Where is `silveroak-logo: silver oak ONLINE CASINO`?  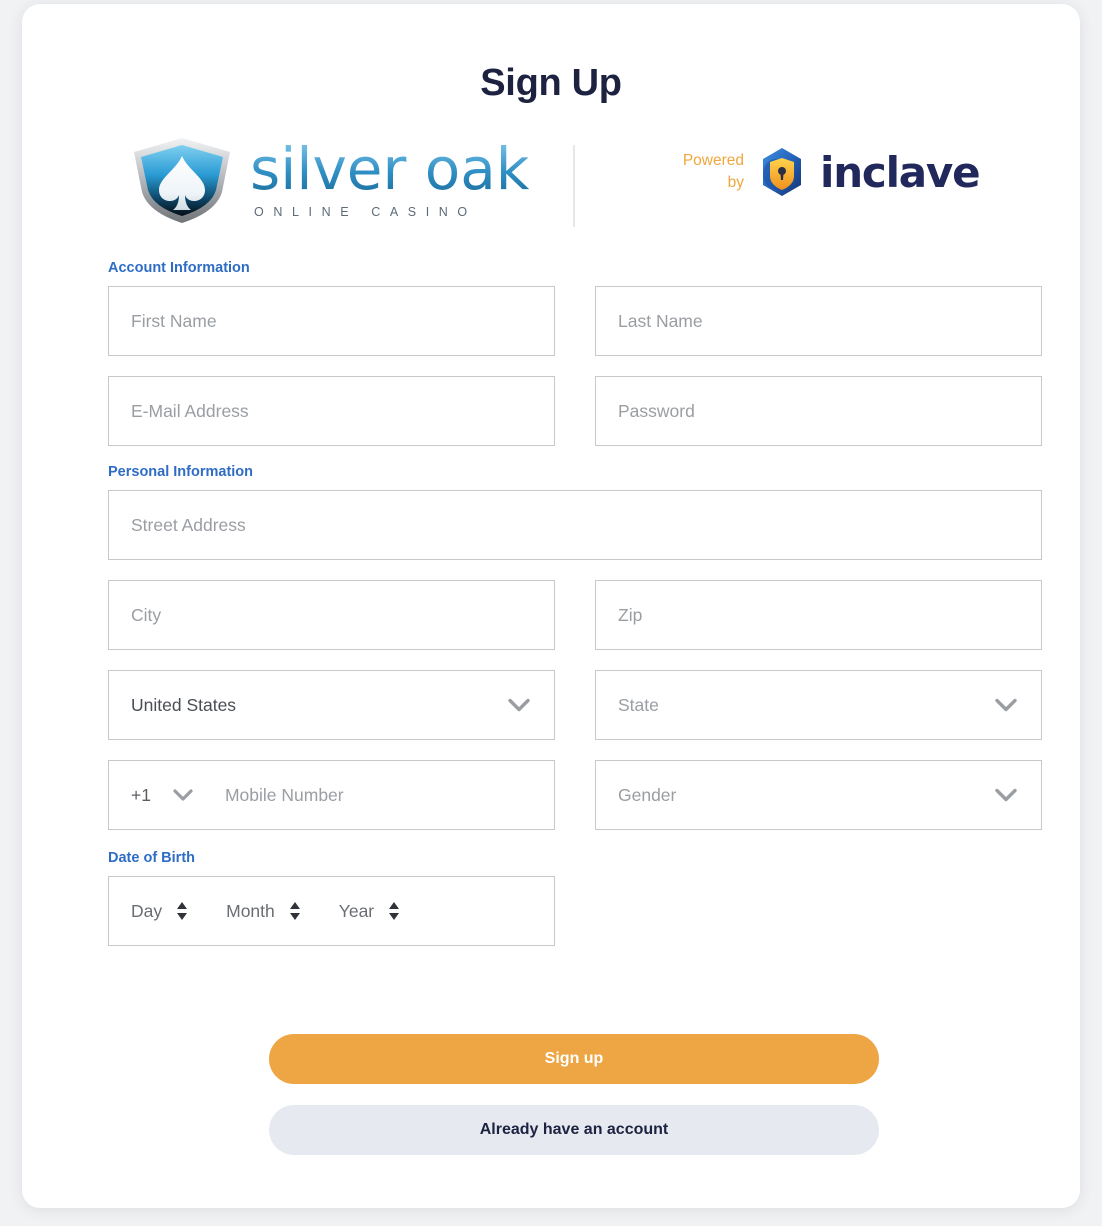 silveroak-logo: silver oak ONLINE CASINO is located at coordinates (327, 180).